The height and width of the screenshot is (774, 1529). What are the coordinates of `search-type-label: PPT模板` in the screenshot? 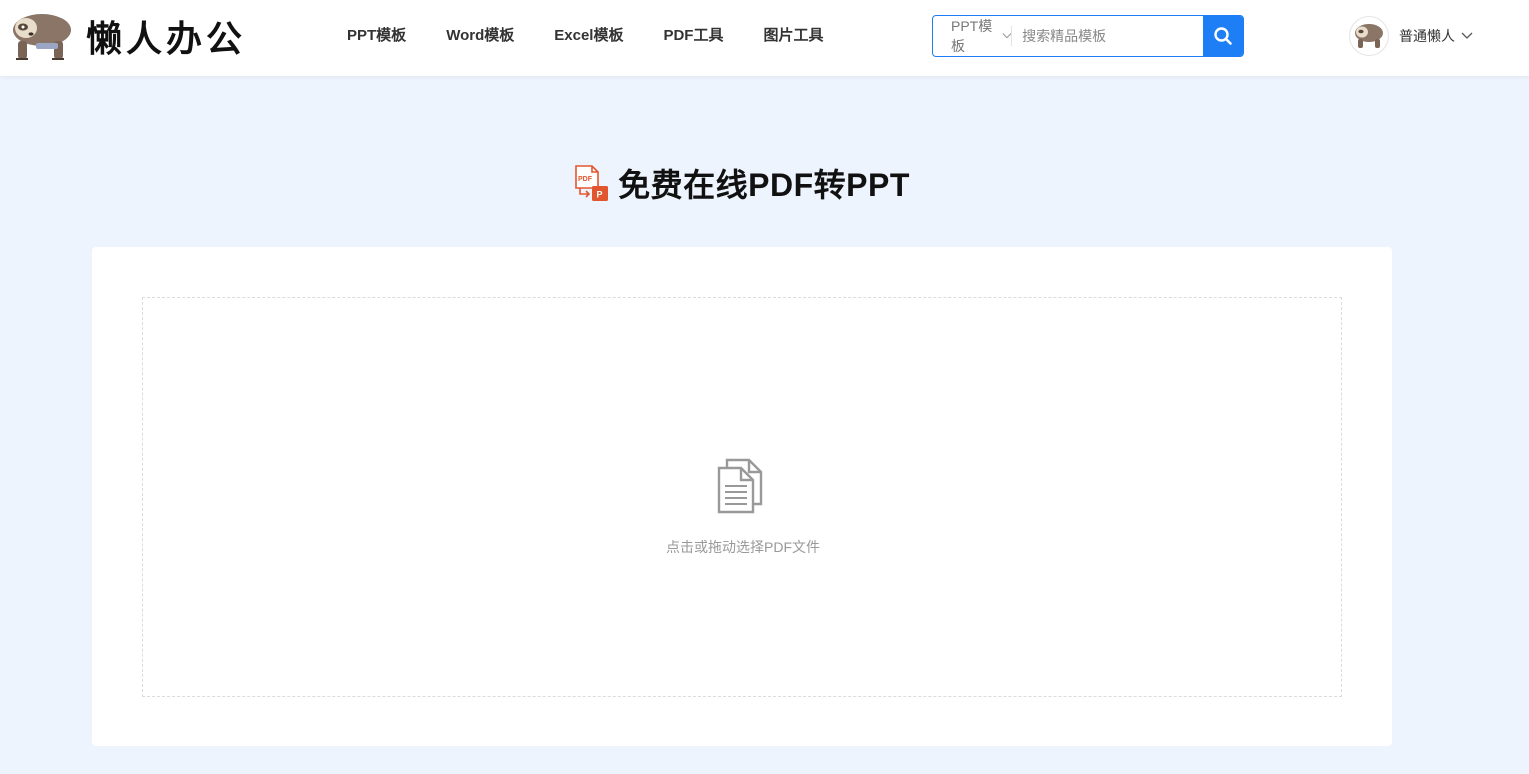 It's located at (972, 36).